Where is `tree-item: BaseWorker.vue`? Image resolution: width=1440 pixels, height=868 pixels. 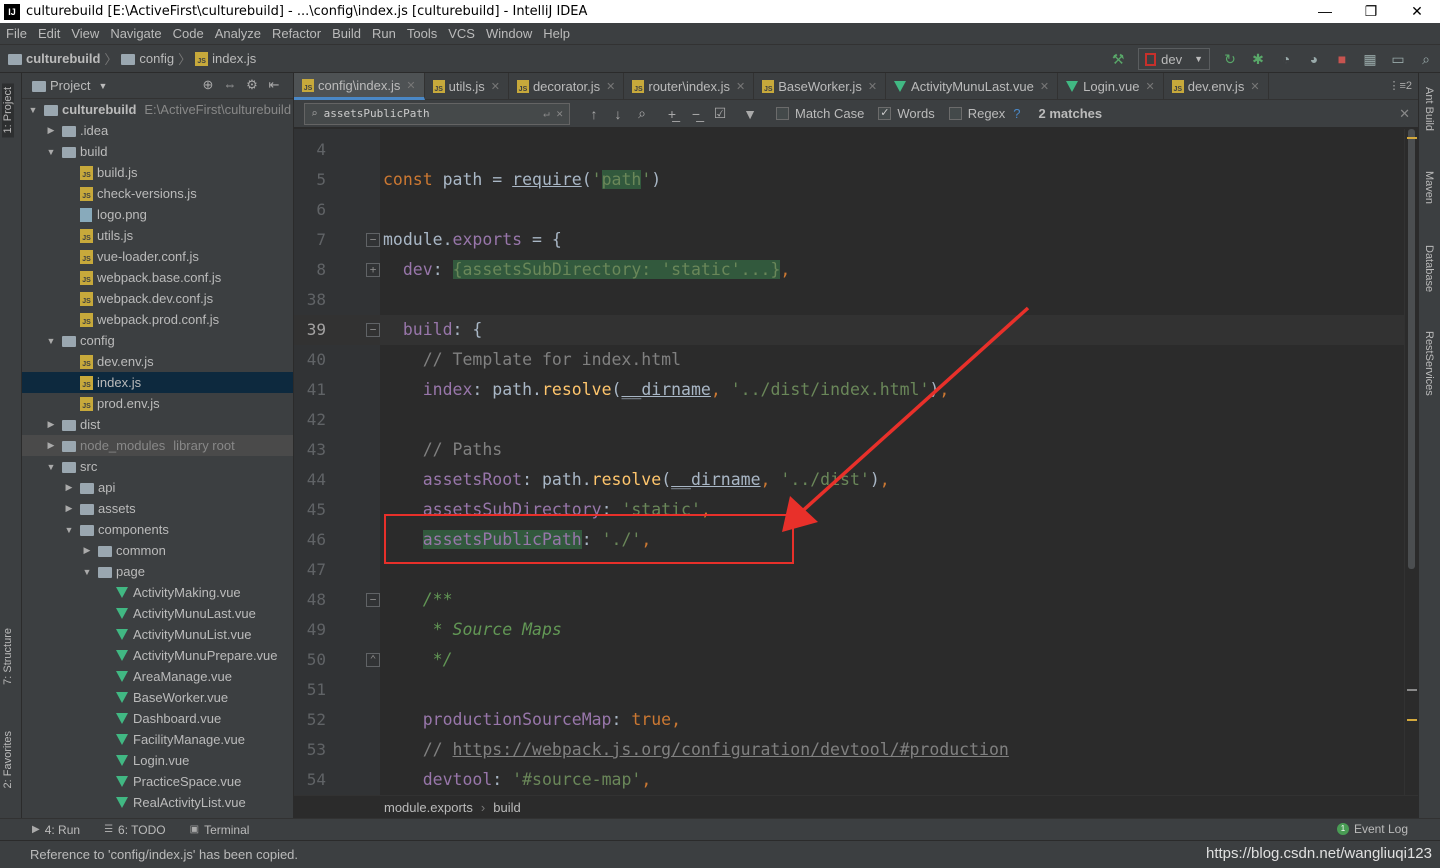
tree-item: BaseWorker.vue is located at coordinates (157, 697).